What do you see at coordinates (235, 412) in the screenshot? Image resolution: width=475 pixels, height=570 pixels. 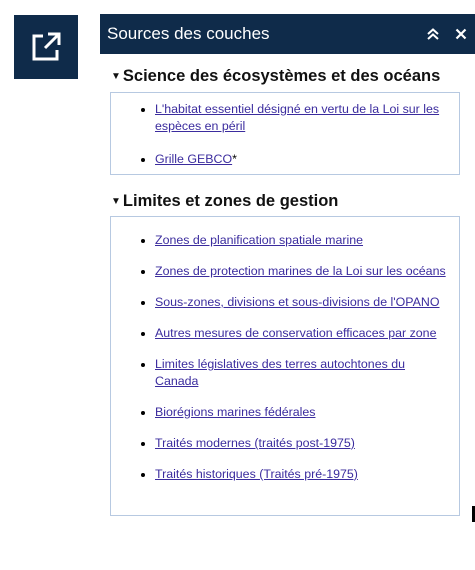 I see `link-marine-bioregions: Biorégions marines fédérales` at bounding box center [235, 412].